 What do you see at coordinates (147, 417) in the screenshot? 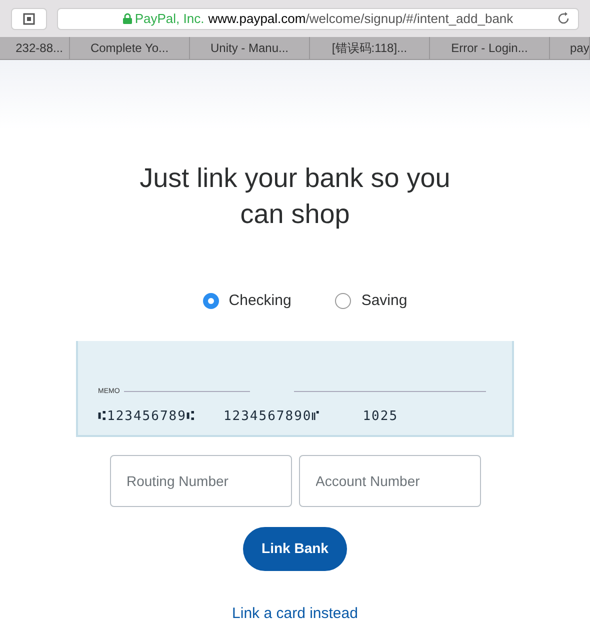
I see `routing-digits: ⑆123456789⑆` at bounding box center [147, 417].